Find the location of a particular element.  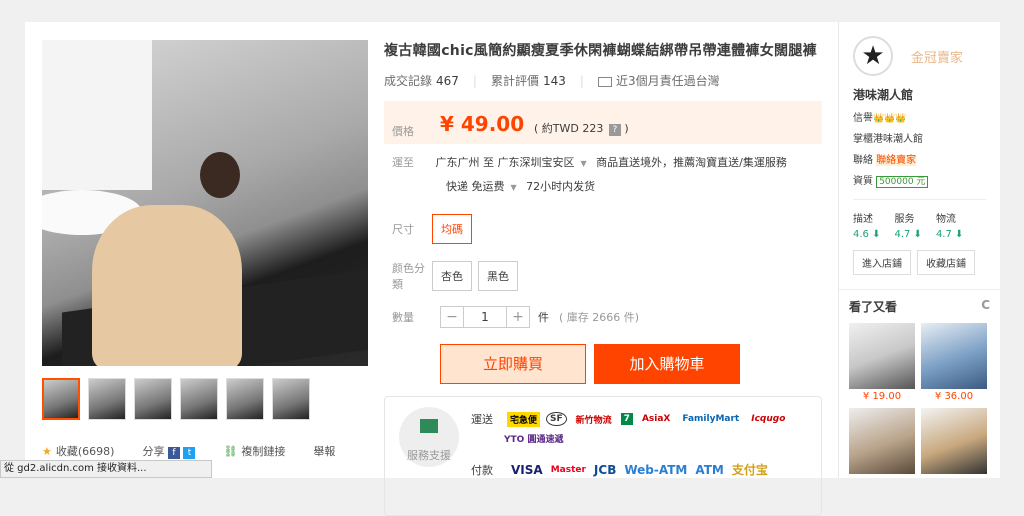

carrier-logo: SF is located at coordinates (556, 419).